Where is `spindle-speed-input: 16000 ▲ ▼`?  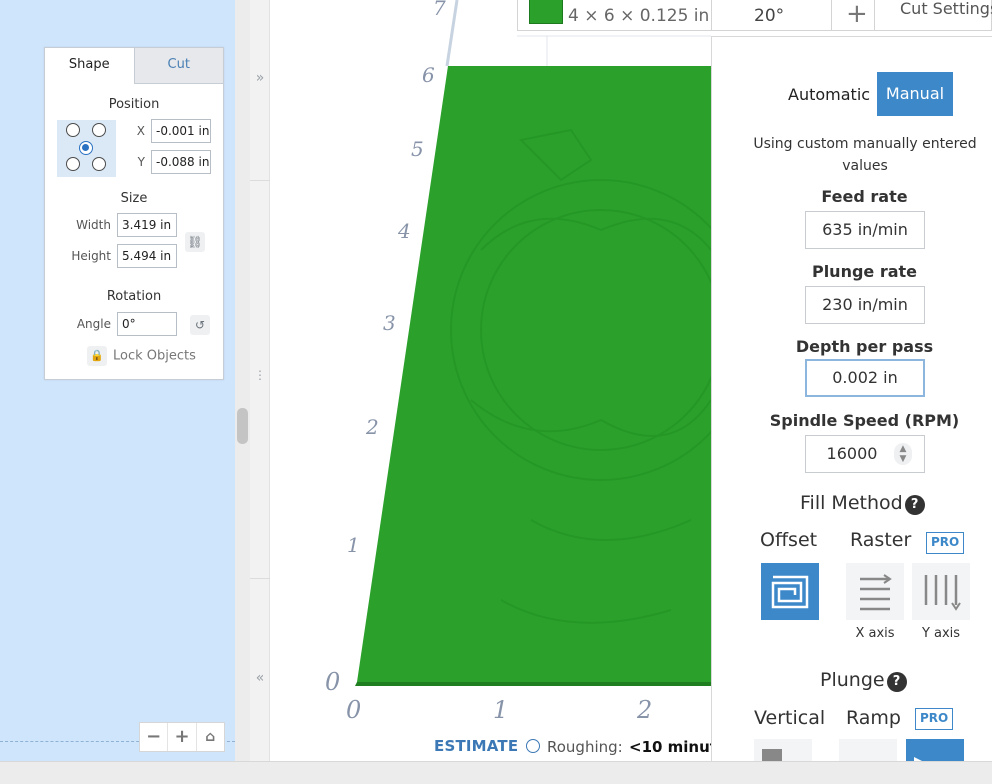
spindle-speed-input: 16000 ▲ ▼ is located at coordinates (865, 454).